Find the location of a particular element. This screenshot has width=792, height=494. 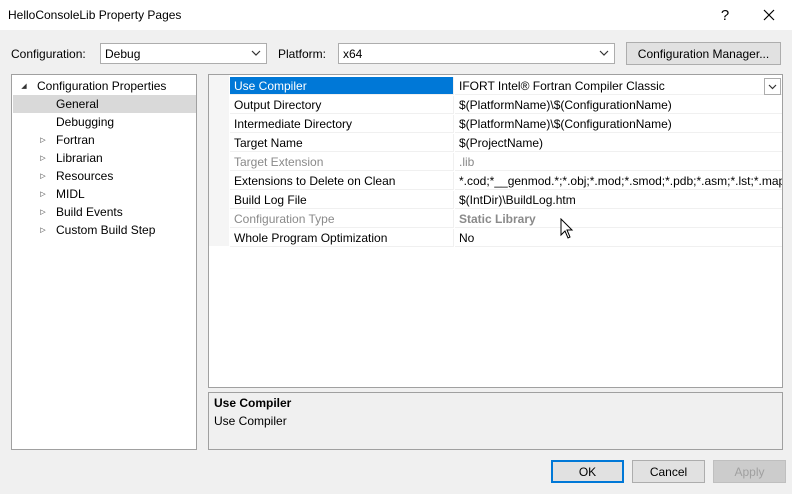

tree-item-label: General is located at coordinates (77, 104).